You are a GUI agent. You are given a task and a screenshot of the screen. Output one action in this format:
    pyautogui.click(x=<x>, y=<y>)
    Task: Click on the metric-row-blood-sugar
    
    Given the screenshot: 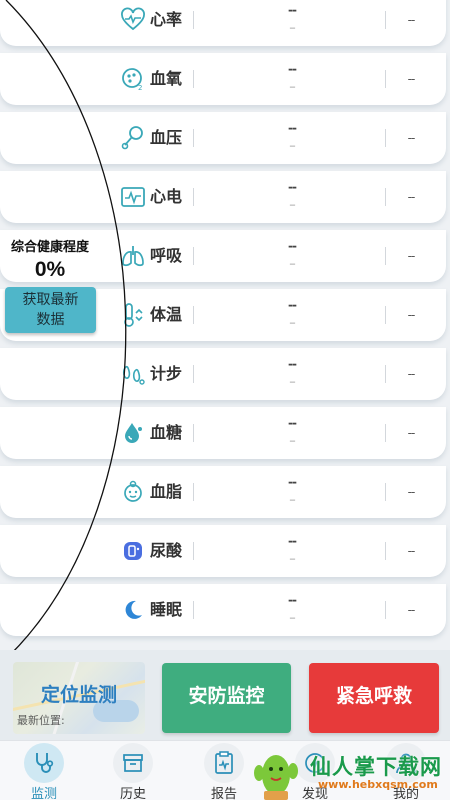 What is the action you would take?
    pyautogui.click(x=223, y=433)
    